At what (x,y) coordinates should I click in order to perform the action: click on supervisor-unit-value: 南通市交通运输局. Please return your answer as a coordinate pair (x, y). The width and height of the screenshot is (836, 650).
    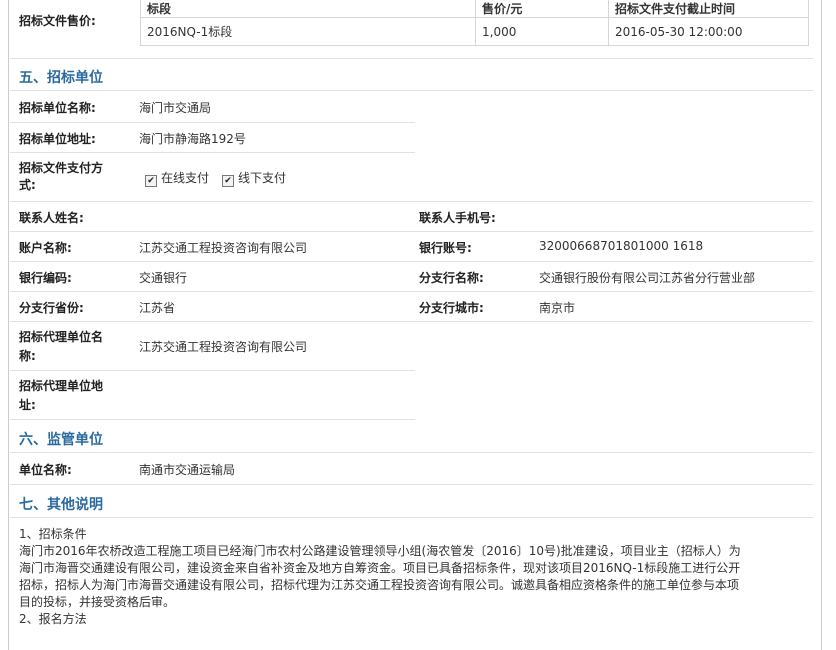
    Looking at the image, I should click on (187, 470).